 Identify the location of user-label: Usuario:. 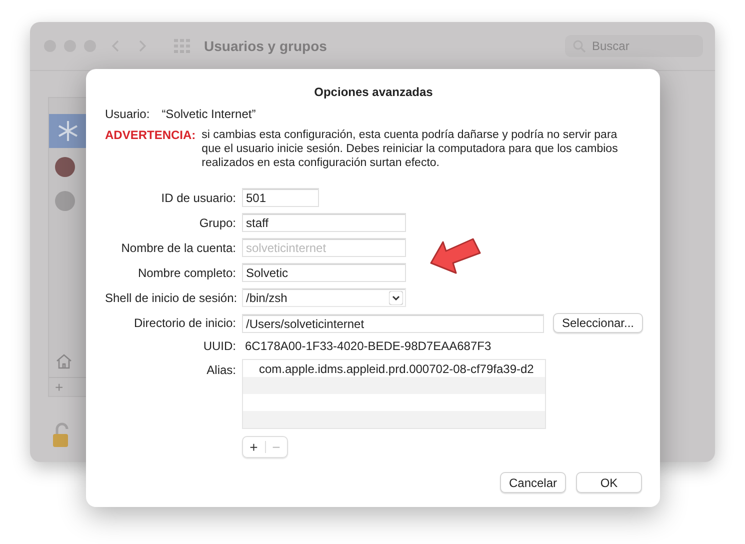
(127, 114).